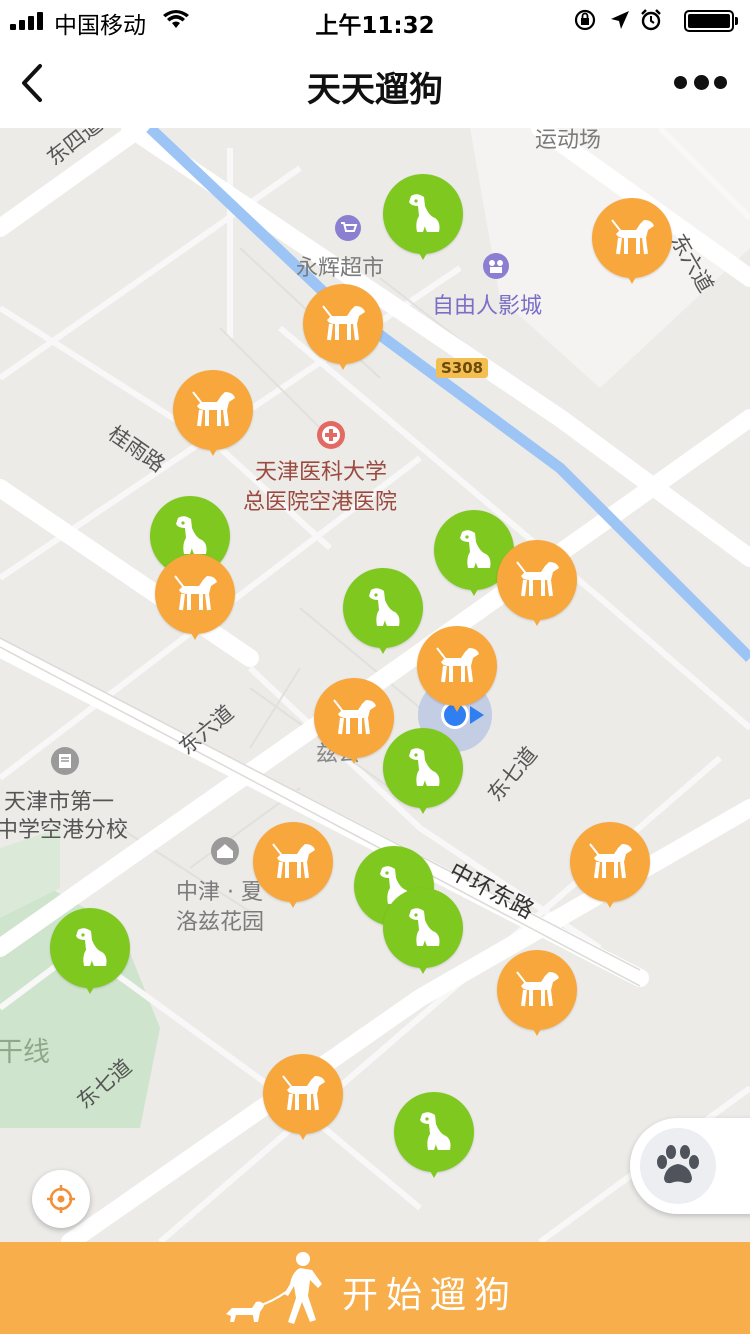 This screenshot has height=1334, width=750. Describe the element at coordinates (711, 21) in the screenshot. I see `battery-icon` at that location.